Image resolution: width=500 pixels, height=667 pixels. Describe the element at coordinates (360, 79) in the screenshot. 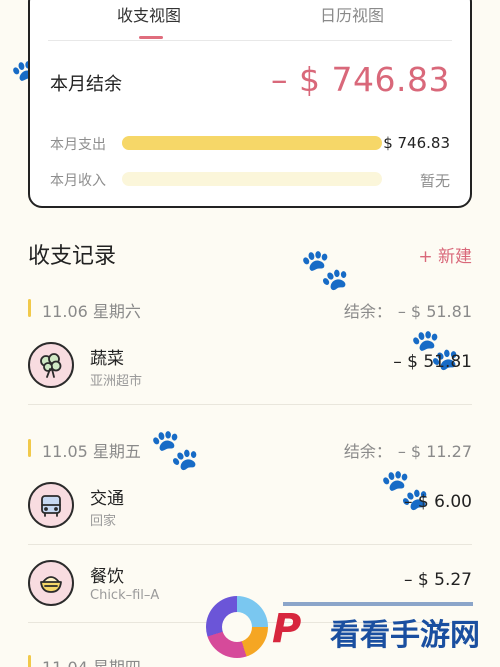

I see `monthly-balance-value: – $ 746.83` at that location.